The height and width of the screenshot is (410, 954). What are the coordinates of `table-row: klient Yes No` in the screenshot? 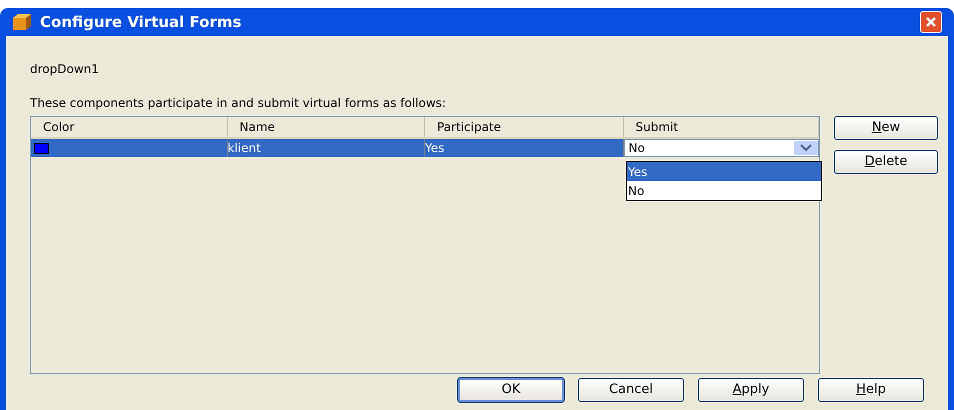 It's located at (425, 148).